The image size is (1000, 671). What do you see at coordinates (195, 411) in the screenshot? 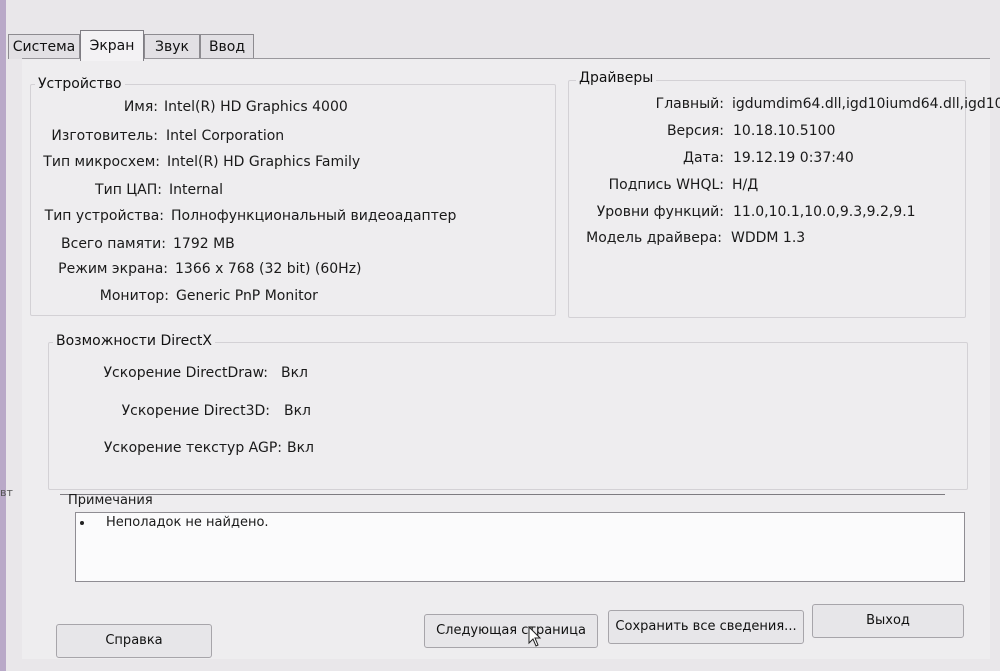
I see `direct3d-label: Ускорение Direct3D:` at bounding box center [195, 411].